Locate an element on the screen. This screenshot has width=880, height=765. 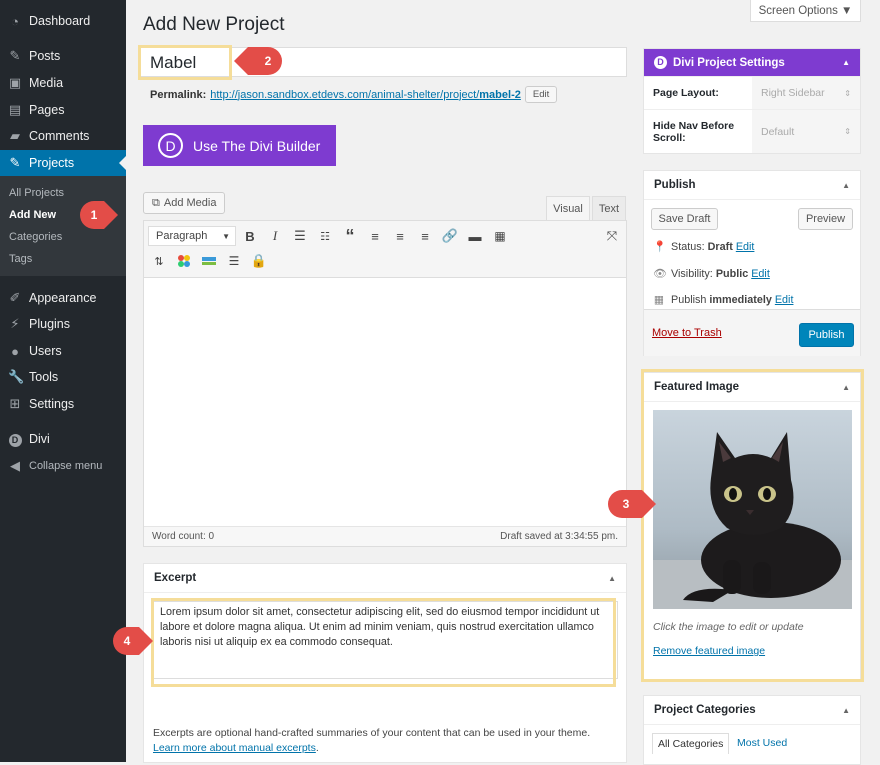
publish-button: Publish is located at coordinates (826, 335).